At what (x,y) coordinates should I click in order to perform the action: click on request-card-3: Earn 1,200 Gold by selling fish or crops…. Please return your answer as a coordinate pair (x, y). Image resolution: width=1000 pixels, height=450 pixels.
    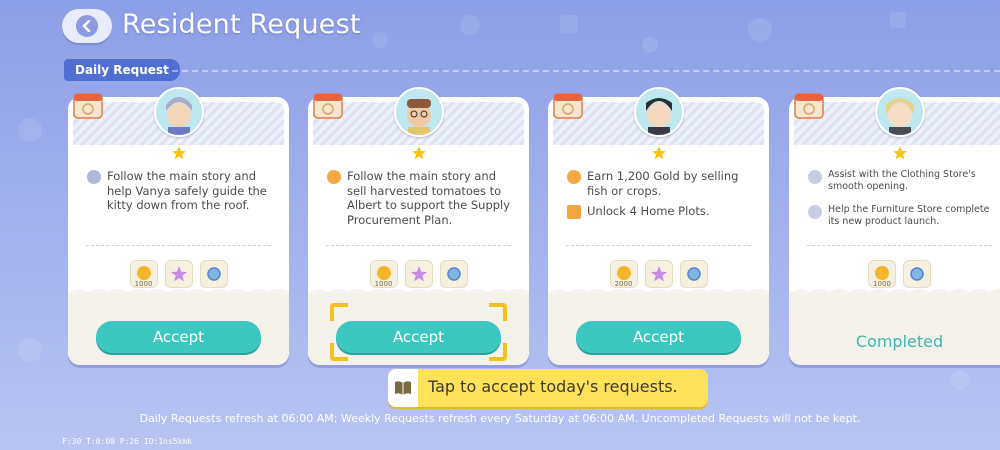
    Looking at the image, I should click on (658, 226).